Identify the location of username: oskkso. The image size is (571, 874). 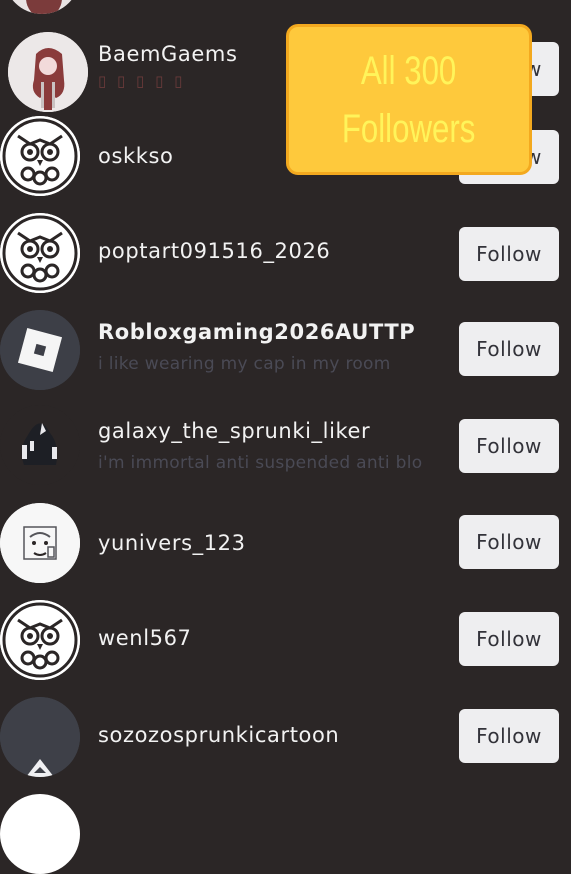
(136, 156).